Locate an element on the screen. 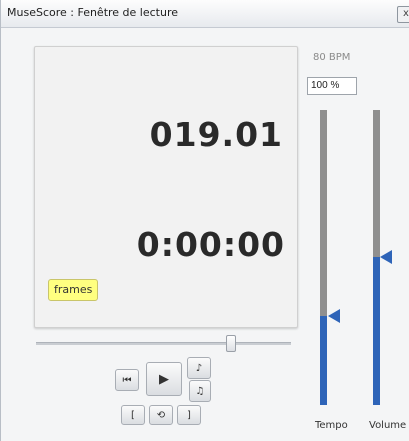  play-button: ▶ is located at coordinates (164, 379).